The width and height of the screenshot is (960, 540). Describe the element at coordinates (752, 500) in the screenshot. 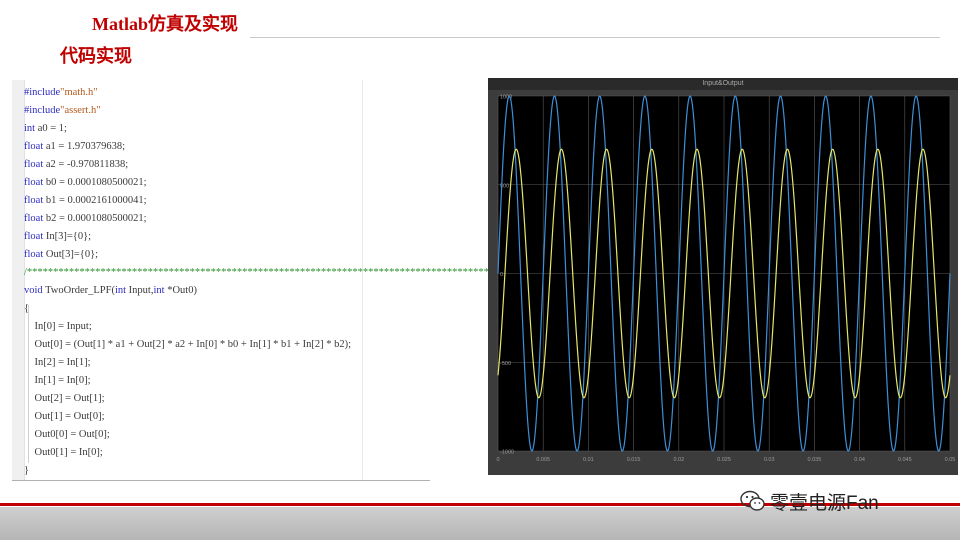

I see `wechat-icon` at that location.